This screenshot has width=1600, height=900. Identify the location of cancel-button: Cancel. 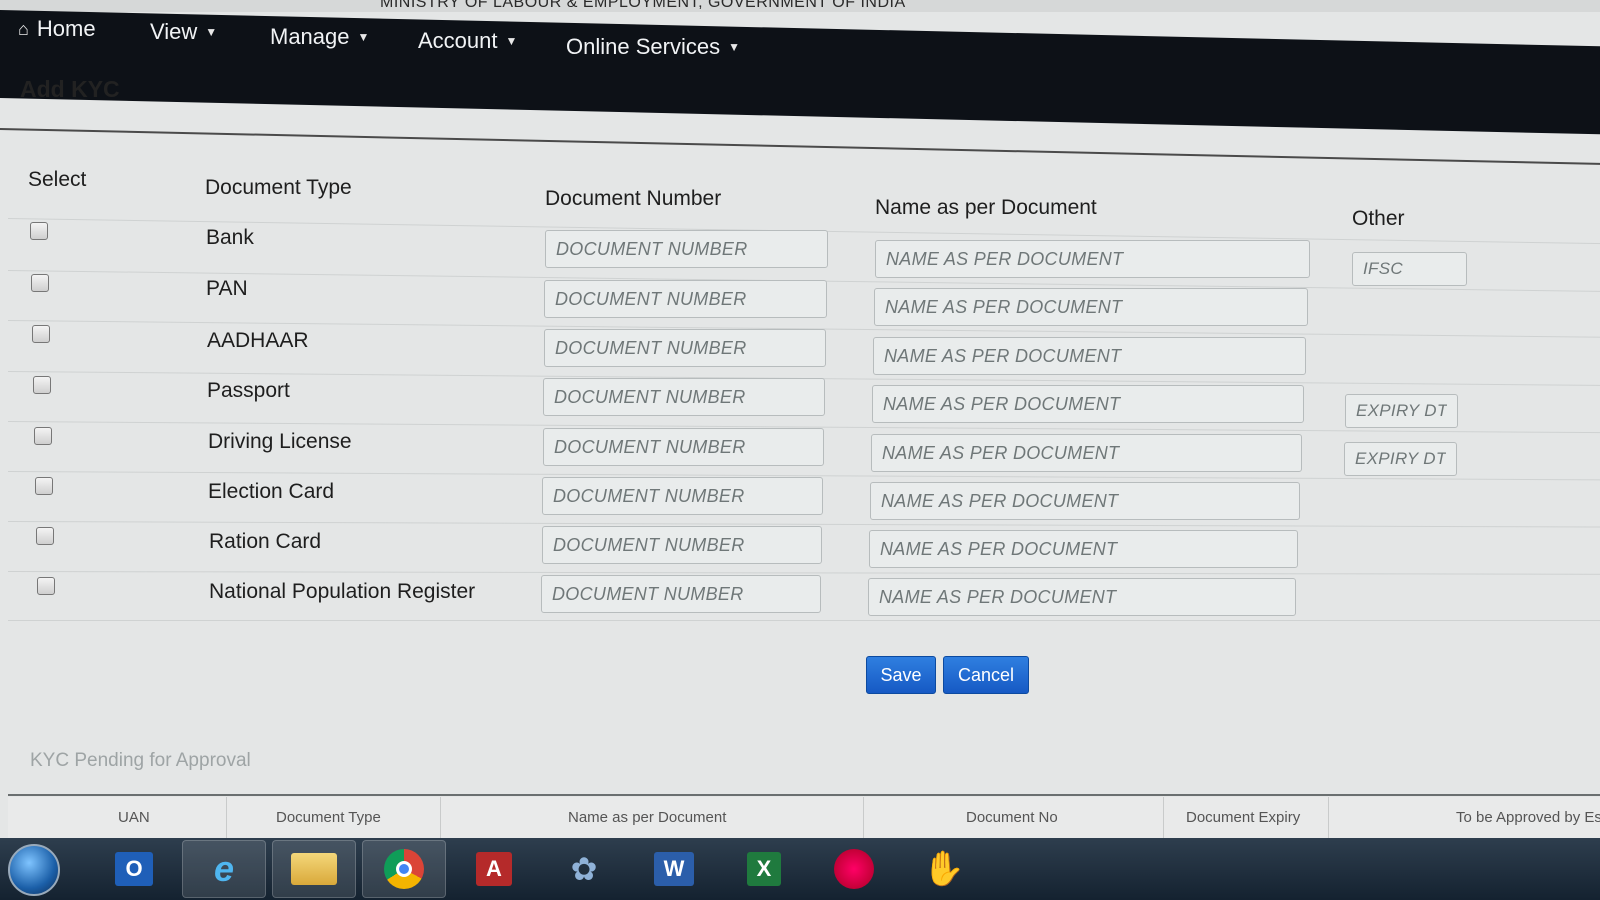
(986, 675).